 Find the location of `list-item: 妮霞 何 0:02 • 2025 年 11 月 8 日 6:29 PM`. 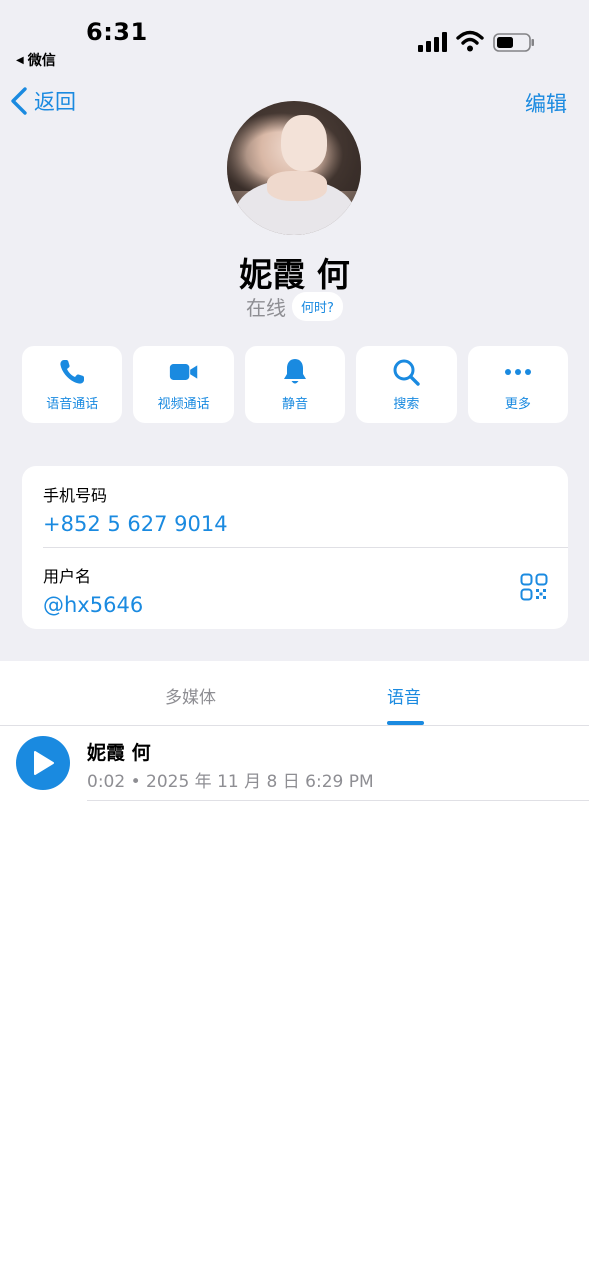

list-item: 妮霞 何 0:02 • 2025 年 11 月 8 日 6:29 PM is located at coordinates (294, 766).